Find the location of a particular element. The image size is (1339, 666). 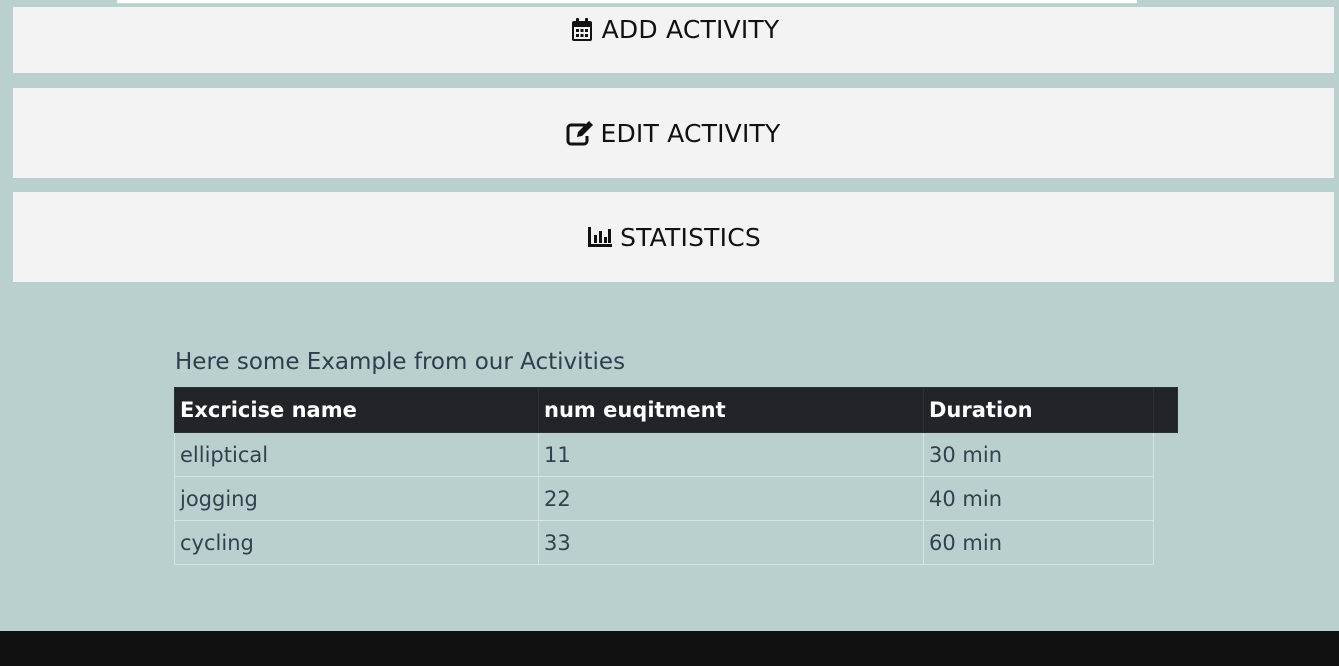

activities-section-title: Here some Example from our Activities is located at coordinates (400, 362).